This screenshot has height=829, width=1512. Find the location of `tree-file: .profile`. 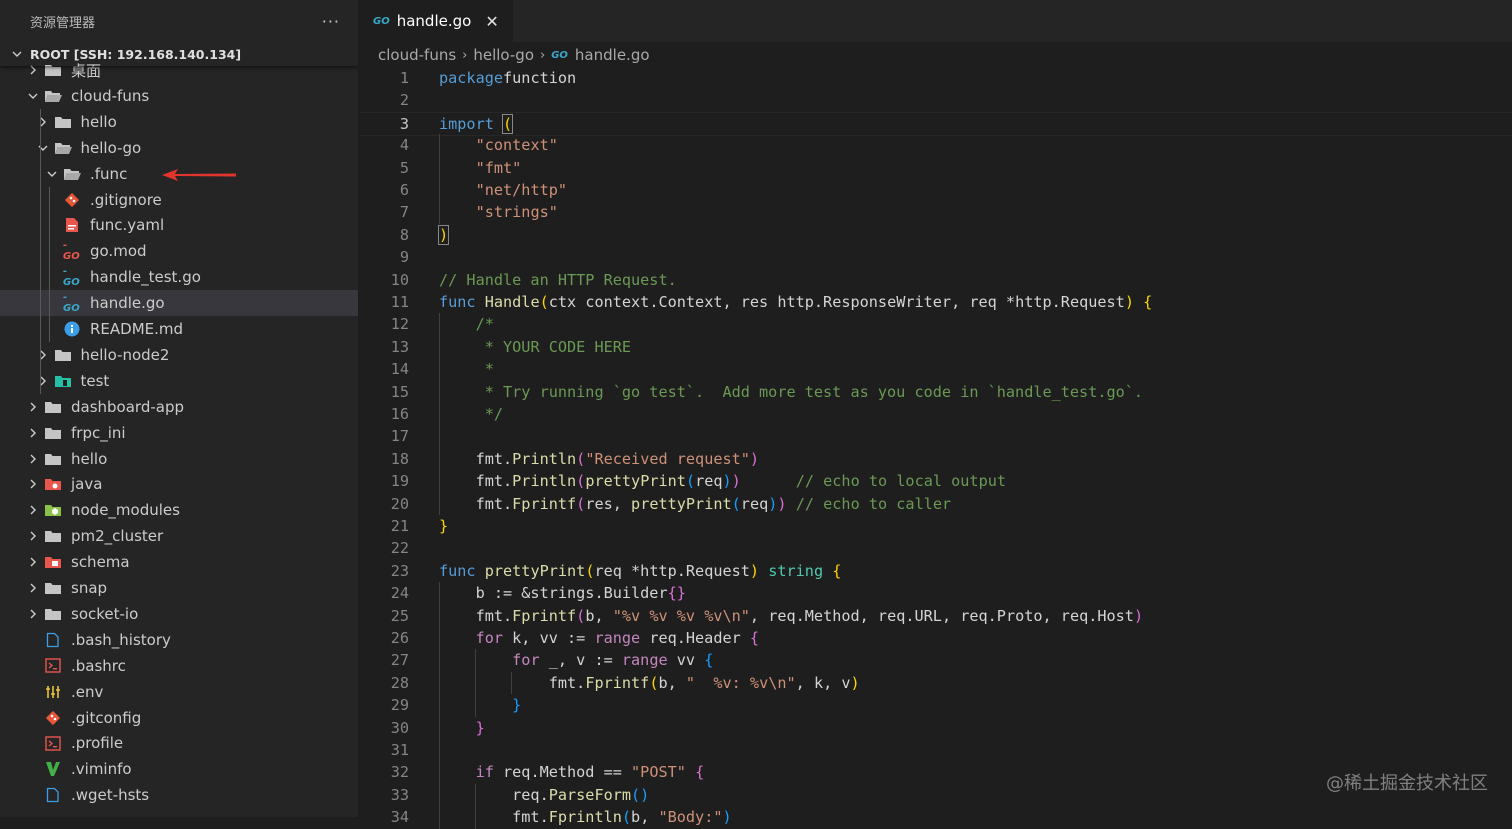

tree-file: .profile is located at coordinates (179, 743).